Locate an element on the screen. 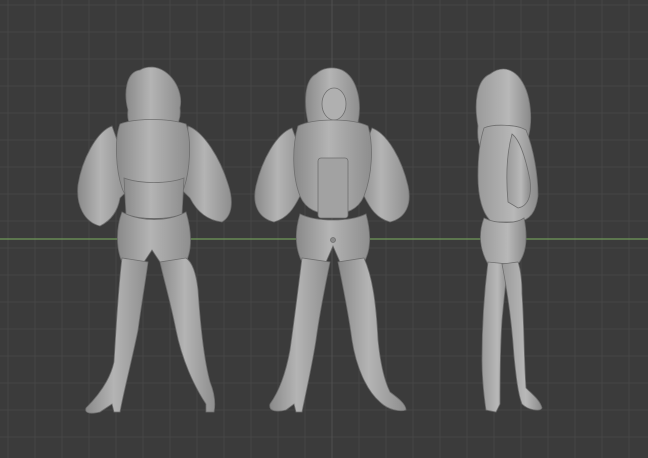 This screenshot has width=648, height=458. belt-button is located at coordinates (333, 240).